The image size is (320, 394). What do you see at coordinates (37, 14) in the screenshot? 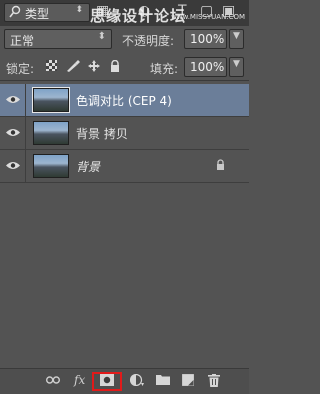
I see `filter-kind-label: 类型` at bounding box center [37, 14].